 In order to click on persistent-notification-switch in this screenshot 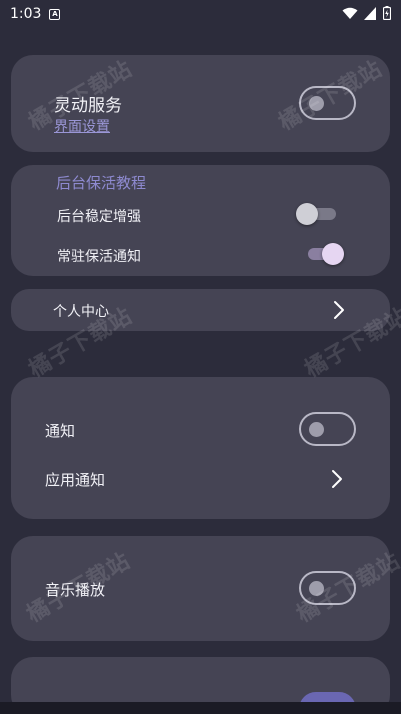, I will do `click(324, 254)`.